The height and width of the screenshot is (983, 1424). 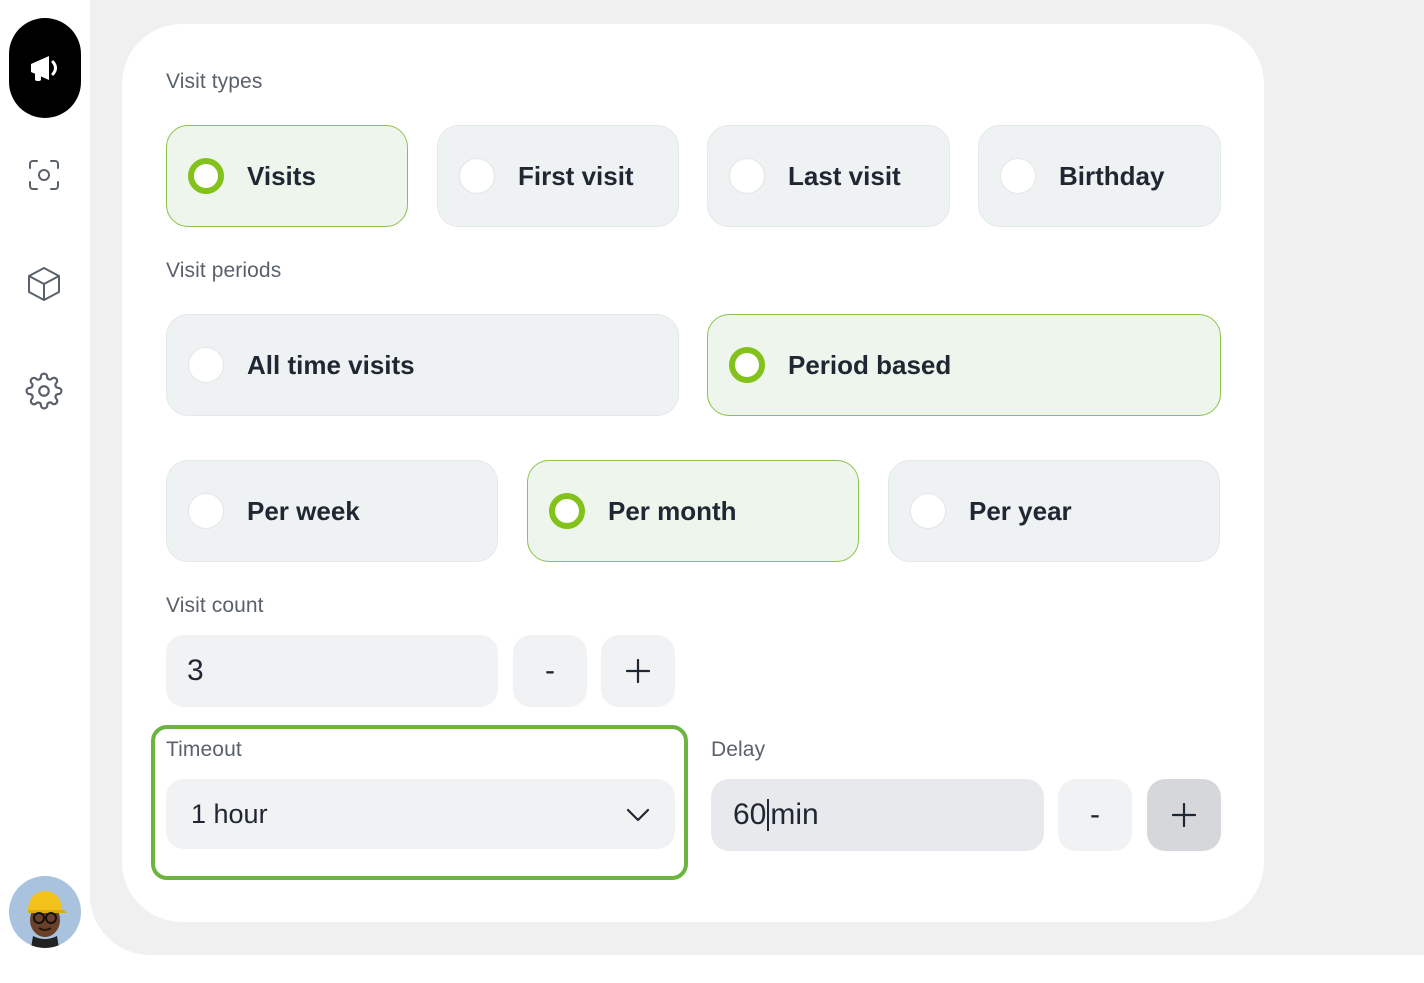 I want to click on text-cursor, so click(x=768, y=815).